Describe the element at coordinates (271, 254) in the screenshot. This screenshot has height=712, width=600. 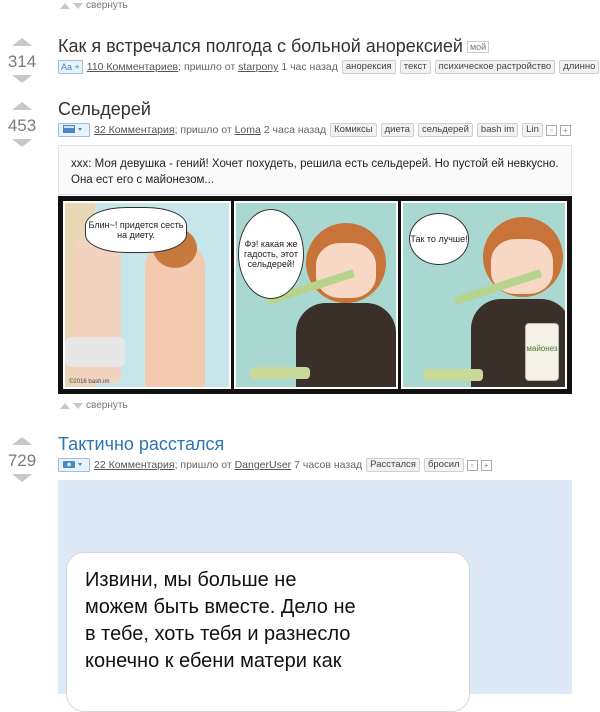
I see `speech-bubble-2: Фэ! какая же гадость, этот сельдерей!` at that location.